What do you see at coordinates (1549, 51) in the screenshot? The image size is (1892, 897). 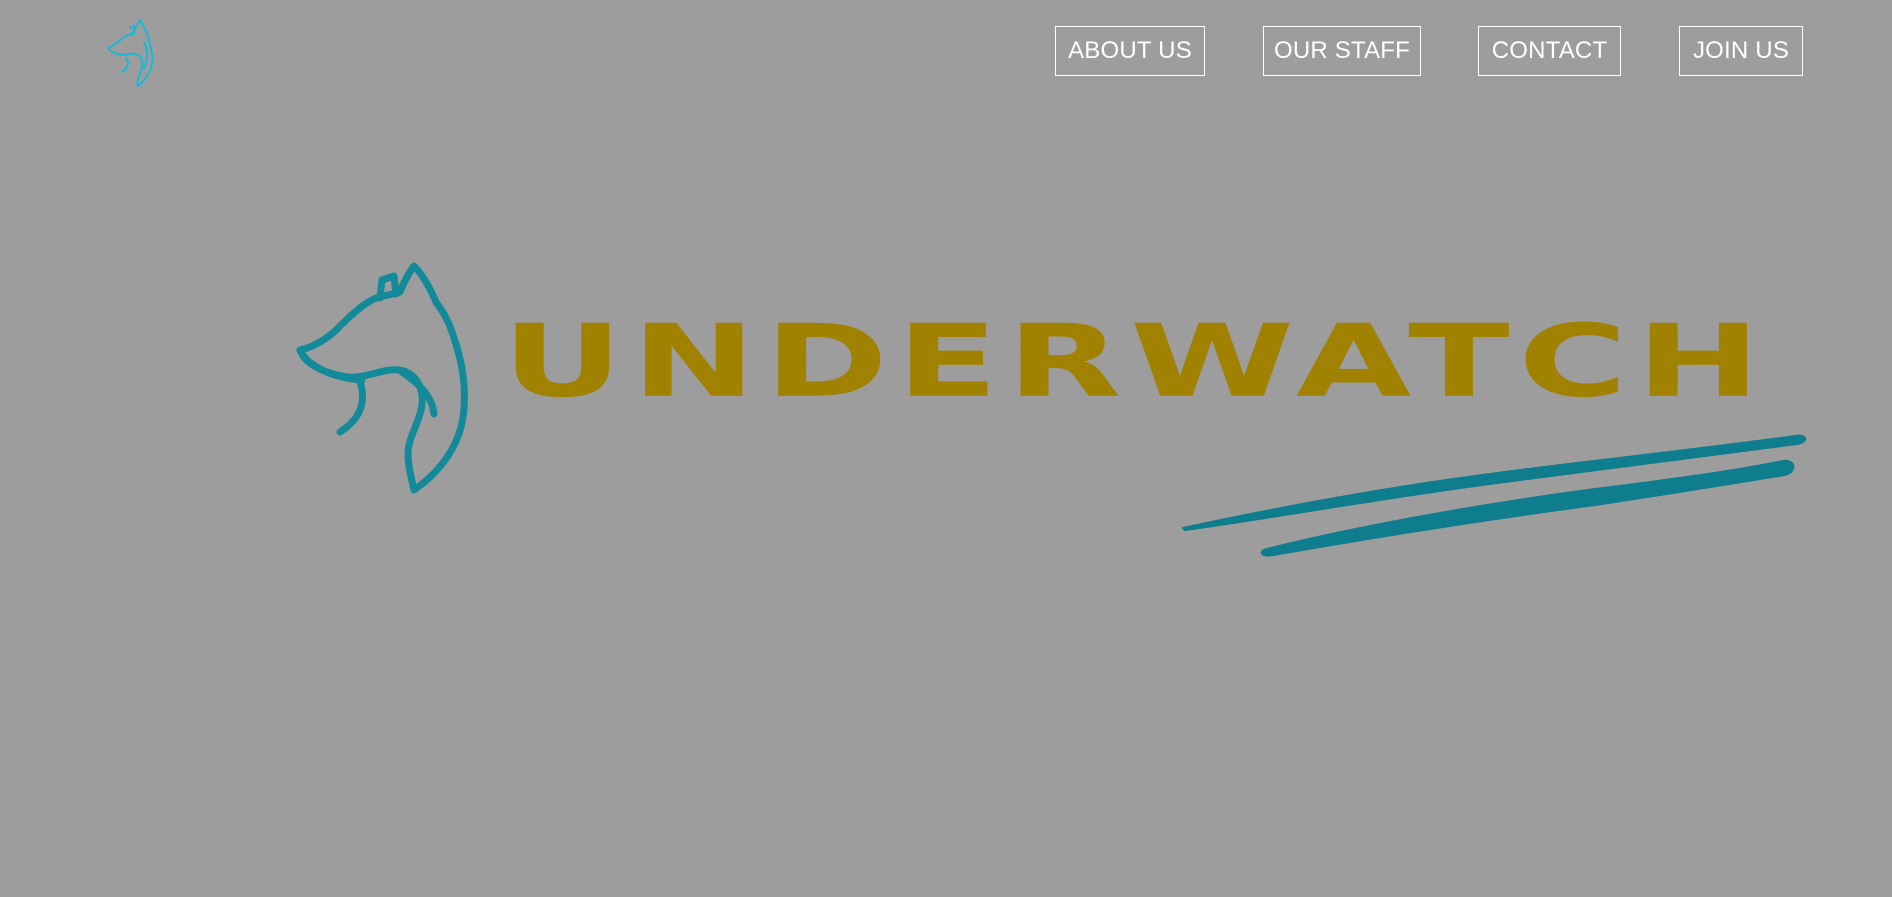 I see `nav-contact-button: CONTACT` at bounding box center [1549, 51].